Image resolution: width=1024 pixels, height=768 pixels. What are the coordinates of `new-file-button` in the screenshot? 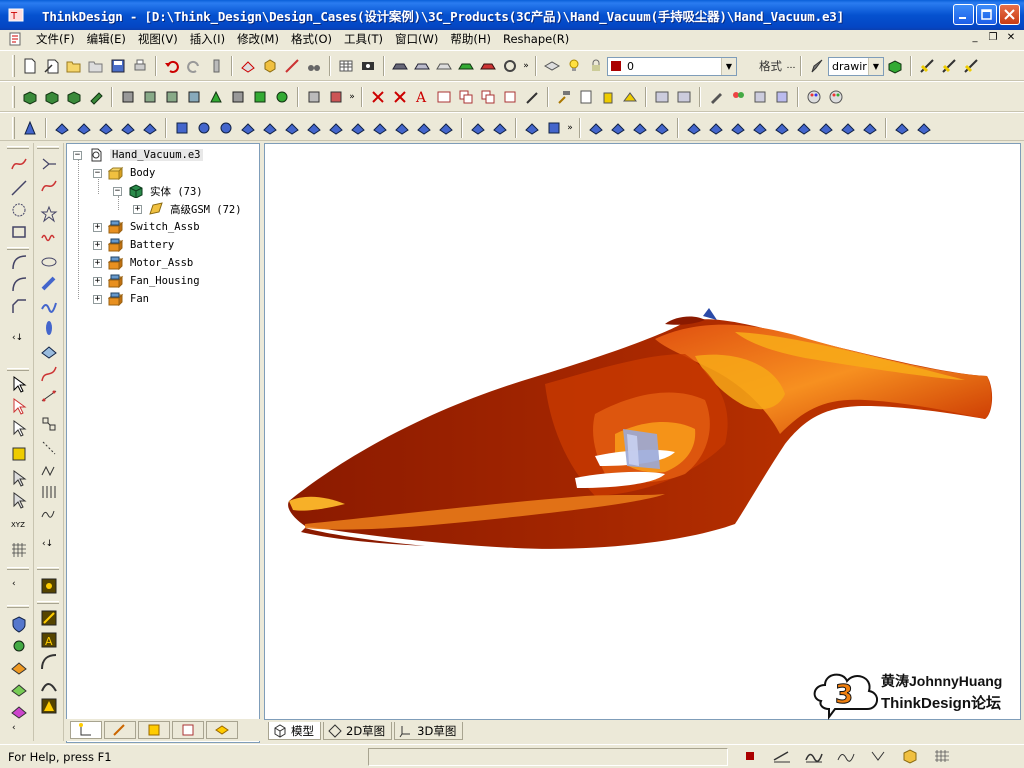 It's located at (30, 66).